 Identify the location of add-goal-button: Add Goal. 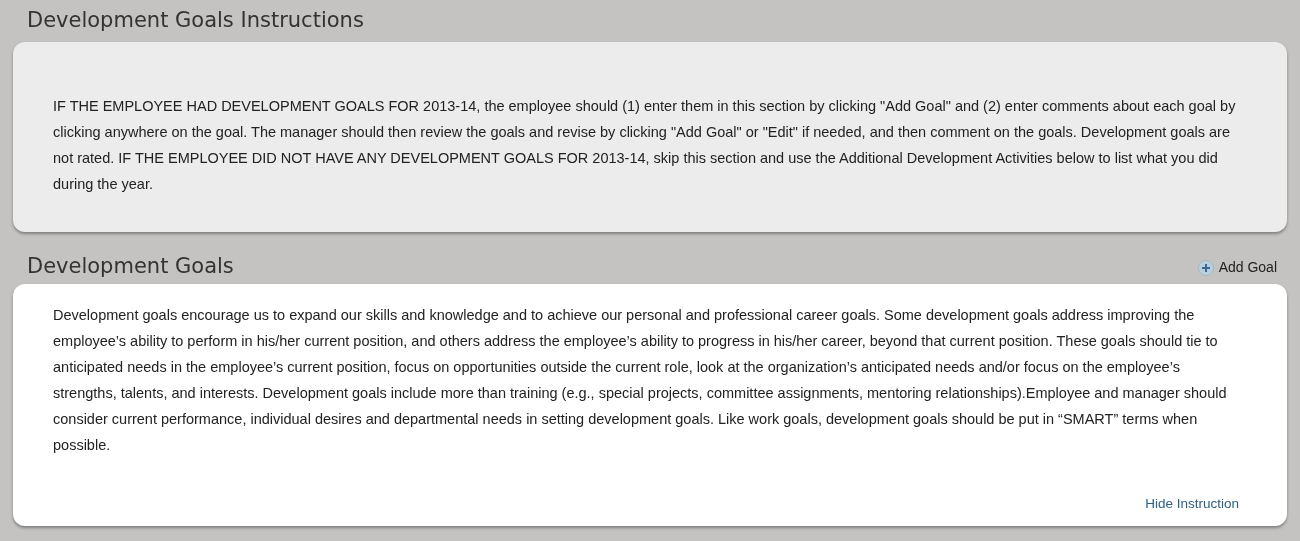
(1237, 267).